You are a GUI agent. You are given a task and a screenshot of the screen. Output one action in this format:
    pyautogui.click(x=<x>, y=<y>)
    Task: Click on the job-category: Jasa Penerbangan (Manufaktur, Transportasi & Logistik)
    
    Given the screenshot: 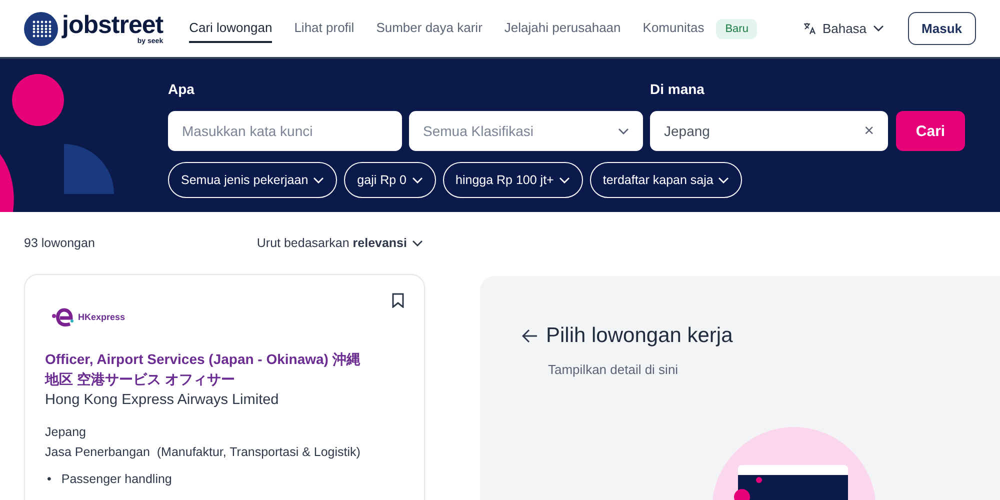 What is the action you would take?
    pyautogui.click(x=203, y=452)
    